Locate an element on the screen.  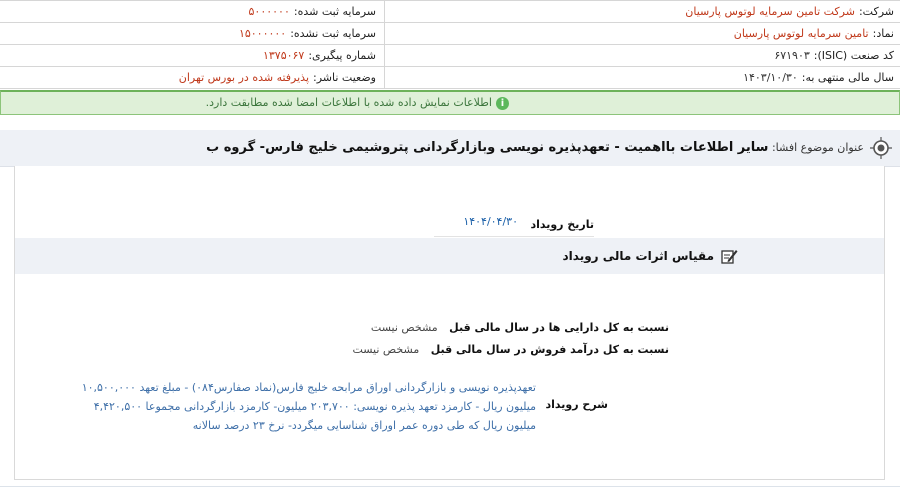
financial-effects-header: مقیاس اثرات مالی رویداد is located at coordinates (449, 256).